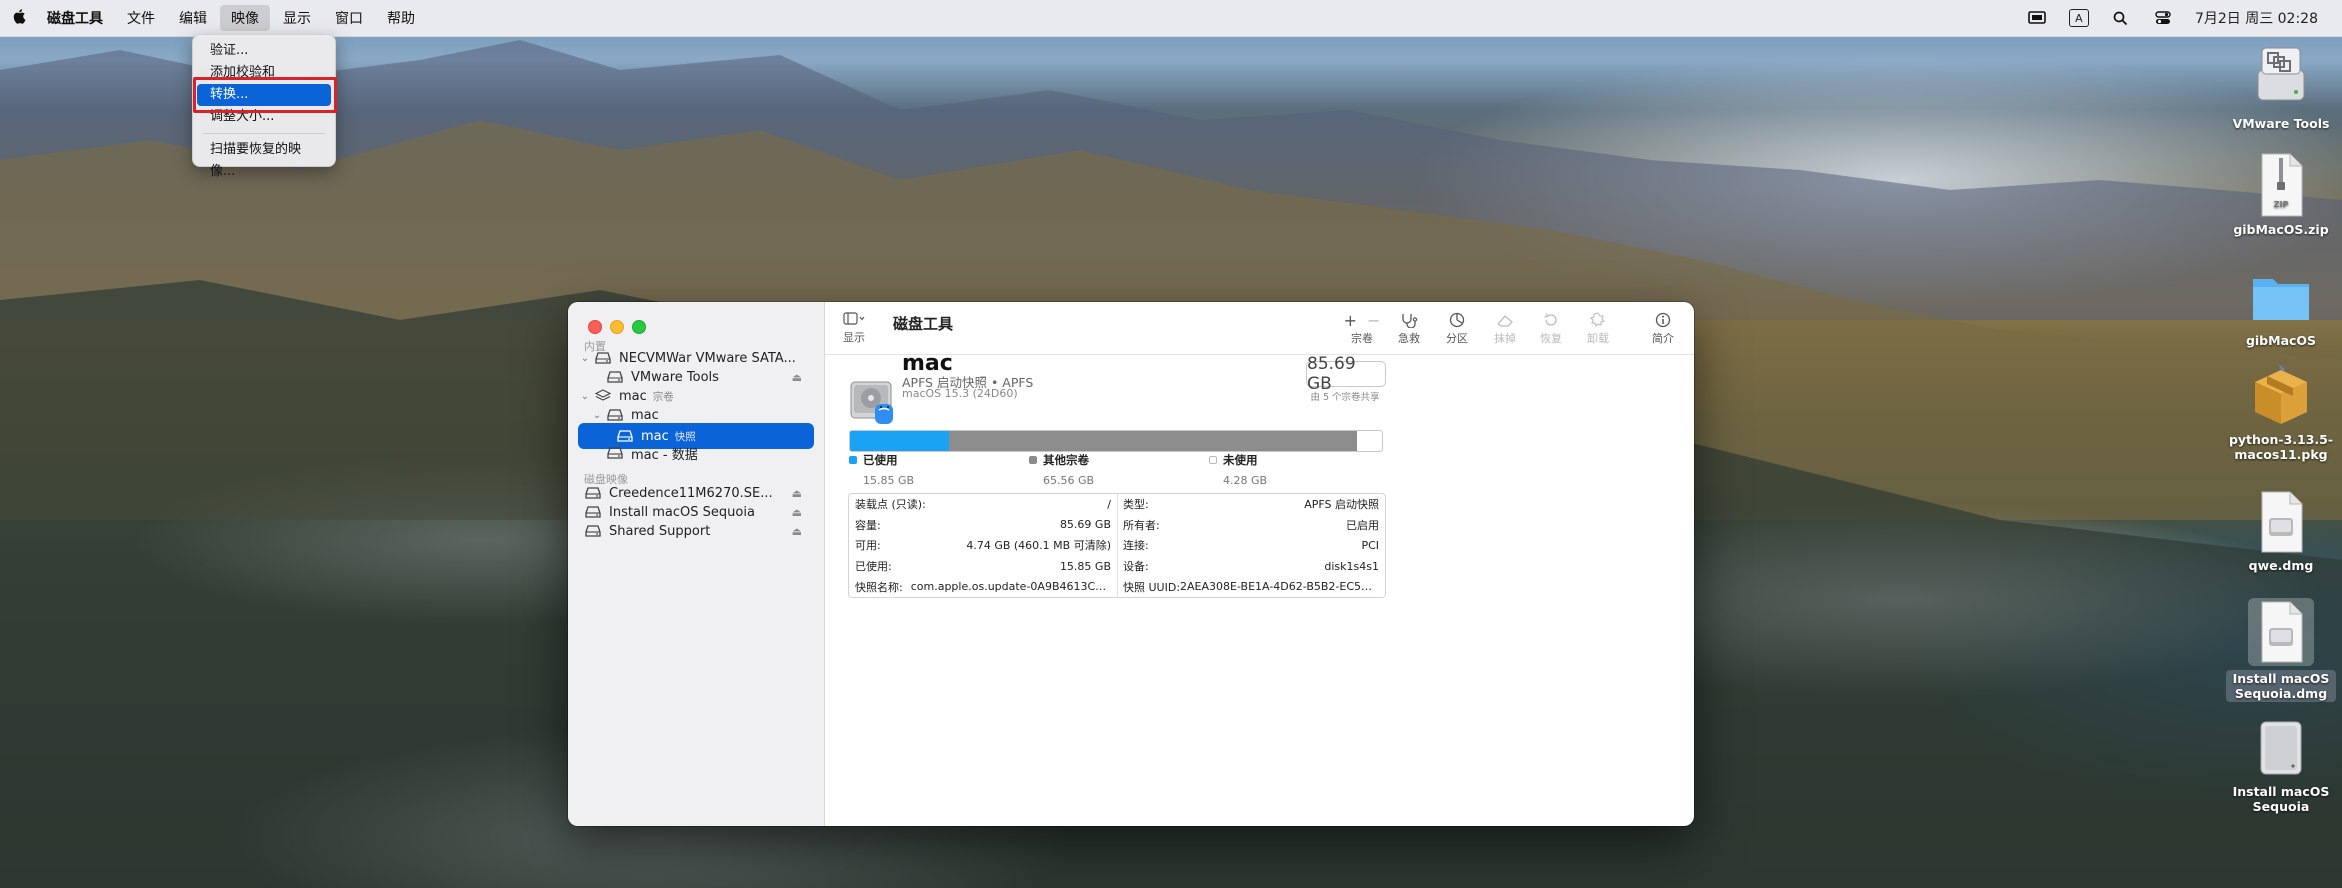 The image size is (2342, 888). Describe the element at coordinates (702, 453) in the screenshot. I see `sidebar-item-mac-data: mac - 数据` at that location.